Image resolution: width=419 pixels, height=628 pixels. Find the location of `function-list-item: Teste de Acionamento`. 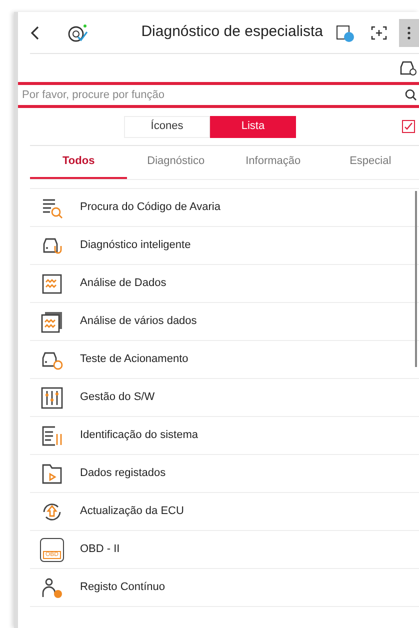

function-list-item: Teste de Acionamento is located at coordinates (224, 360).